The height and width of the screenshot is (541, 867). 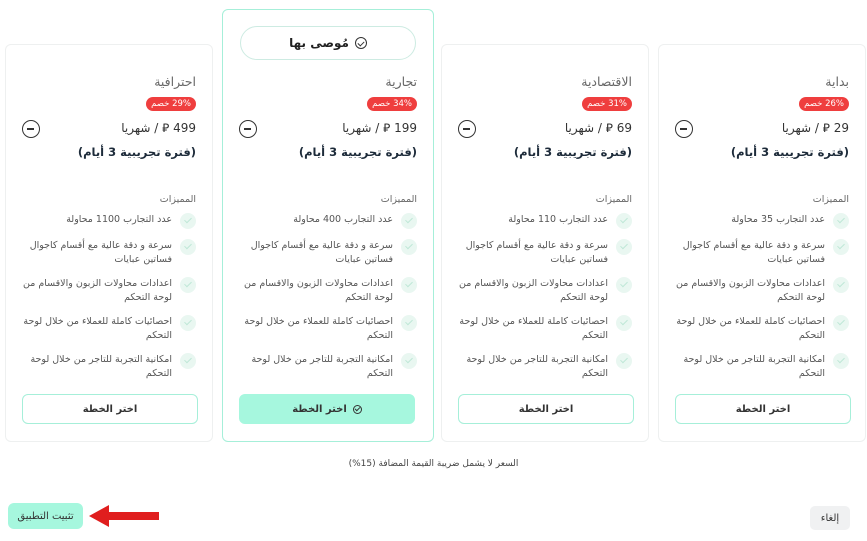 I want to click on check-circle-icon, so click(x=357, y=409).